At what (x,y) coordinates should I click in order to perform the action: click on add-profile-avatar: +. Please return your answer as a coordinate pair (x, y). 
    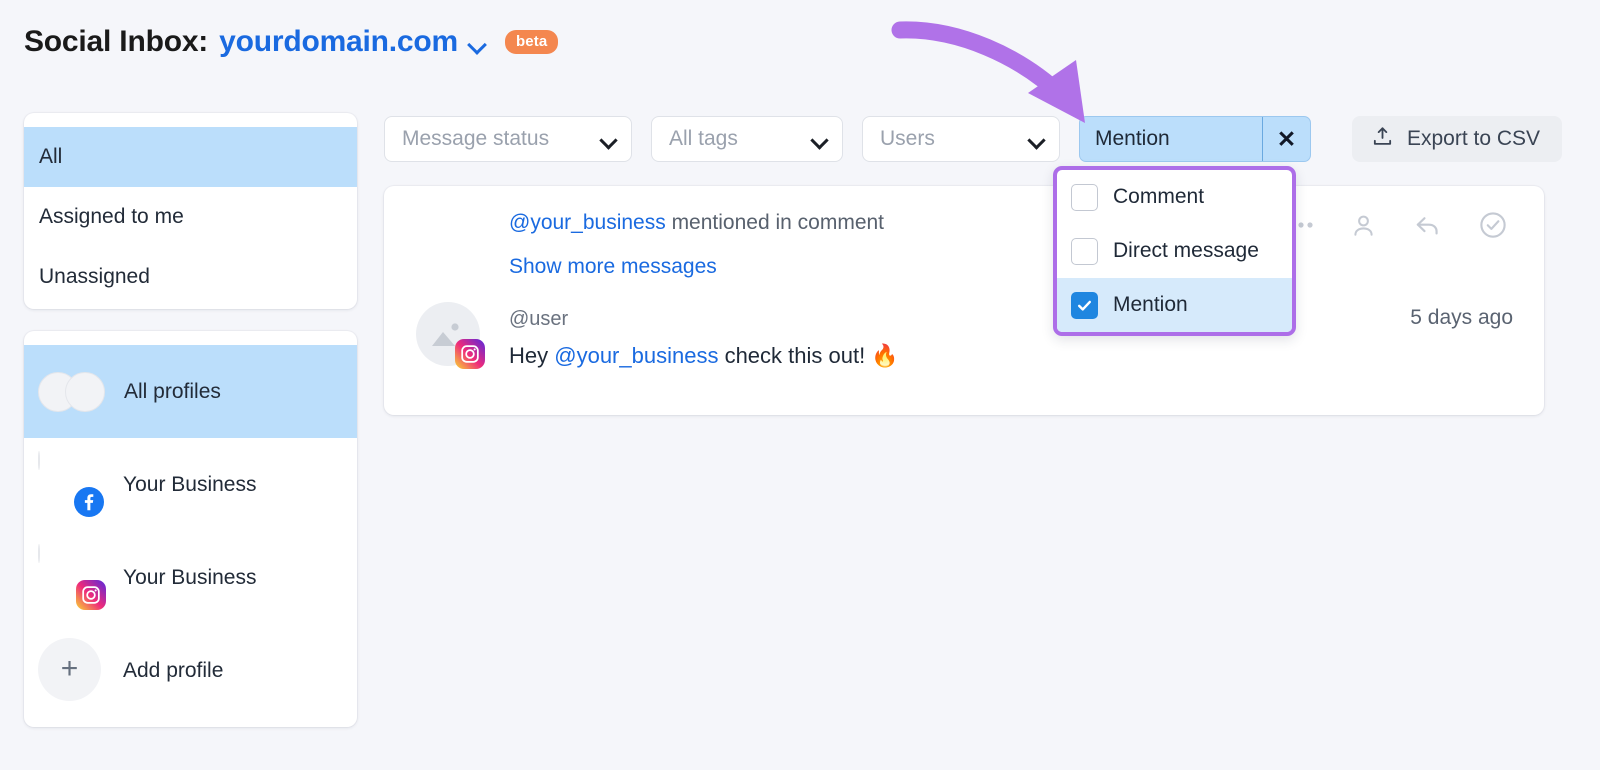
    Looking at the image, I should click on (71, 670).